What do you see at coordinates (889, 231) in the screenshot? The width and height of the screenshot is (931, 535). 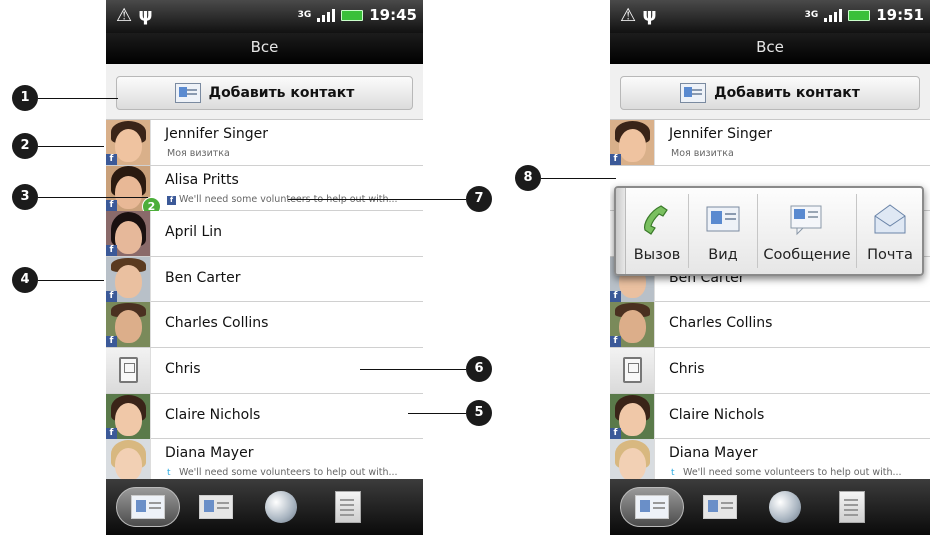 I see `mail-action: Почта` at bounding box center [889, 231].